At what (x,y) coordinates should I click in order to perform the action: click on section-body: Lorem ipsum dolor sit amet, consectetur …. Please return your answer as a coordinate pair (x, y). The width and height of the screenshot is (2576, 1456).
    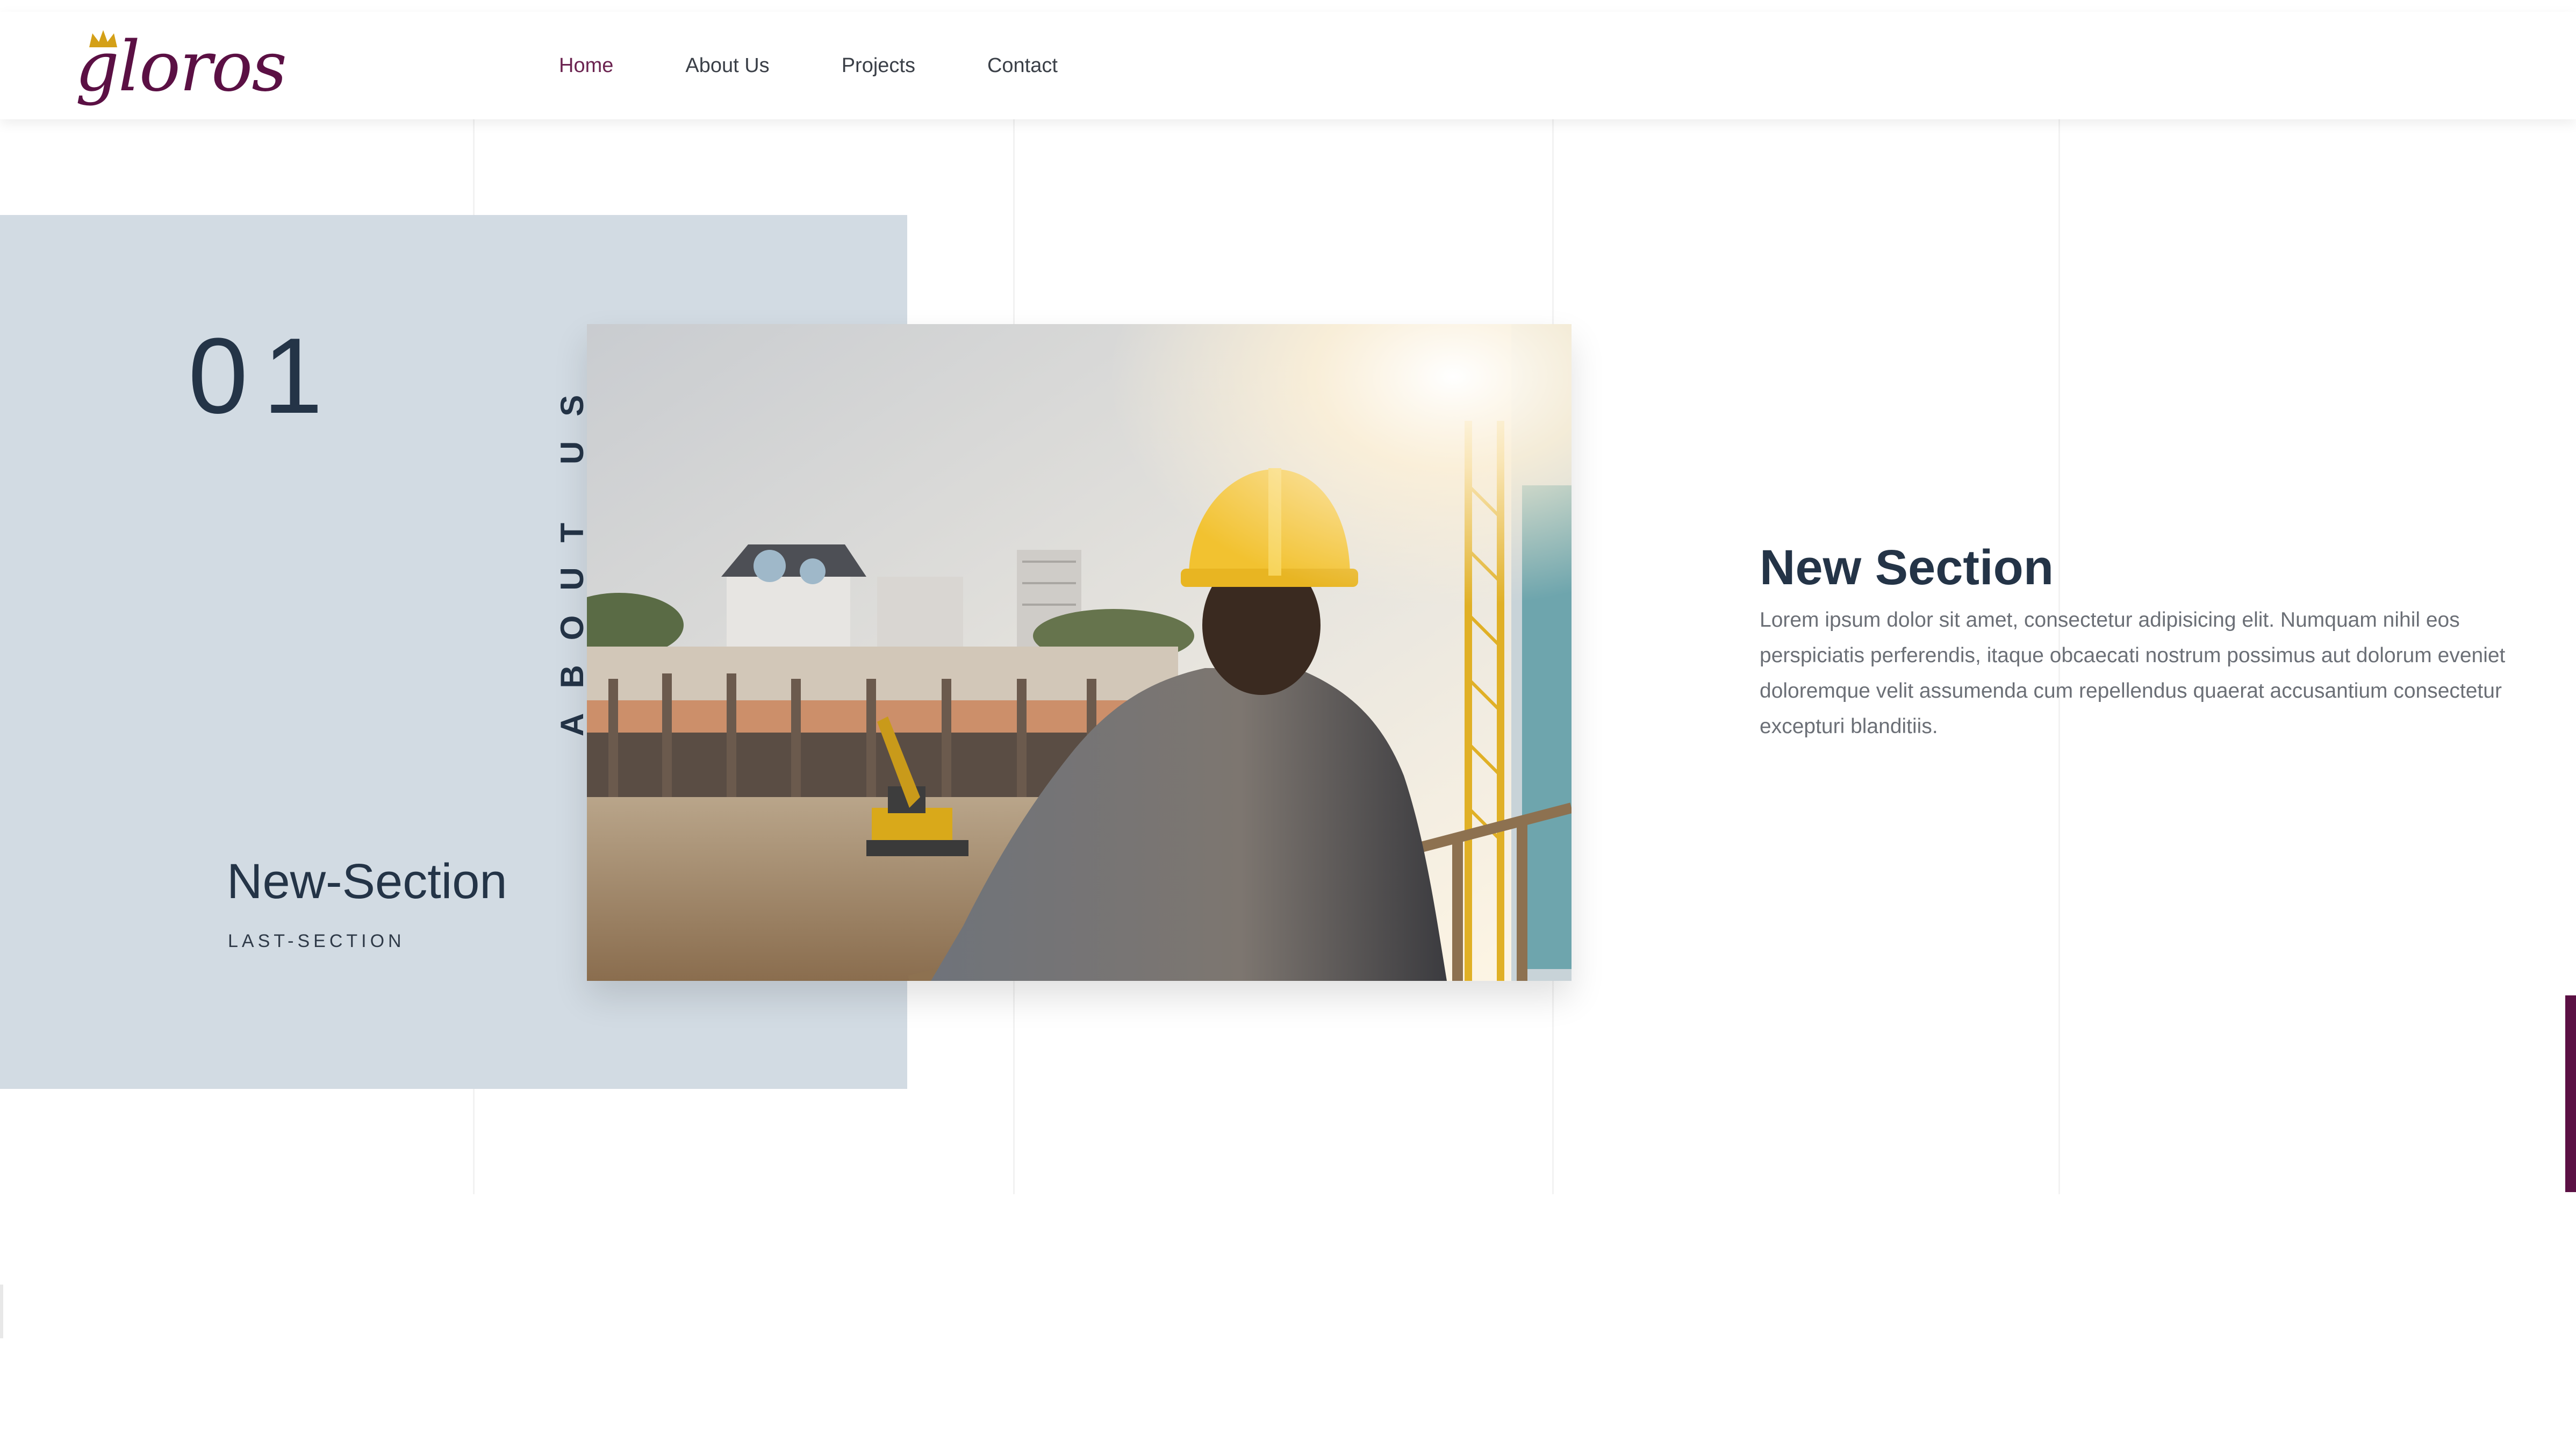
    Looking at the image, I should click on (2133, 673).